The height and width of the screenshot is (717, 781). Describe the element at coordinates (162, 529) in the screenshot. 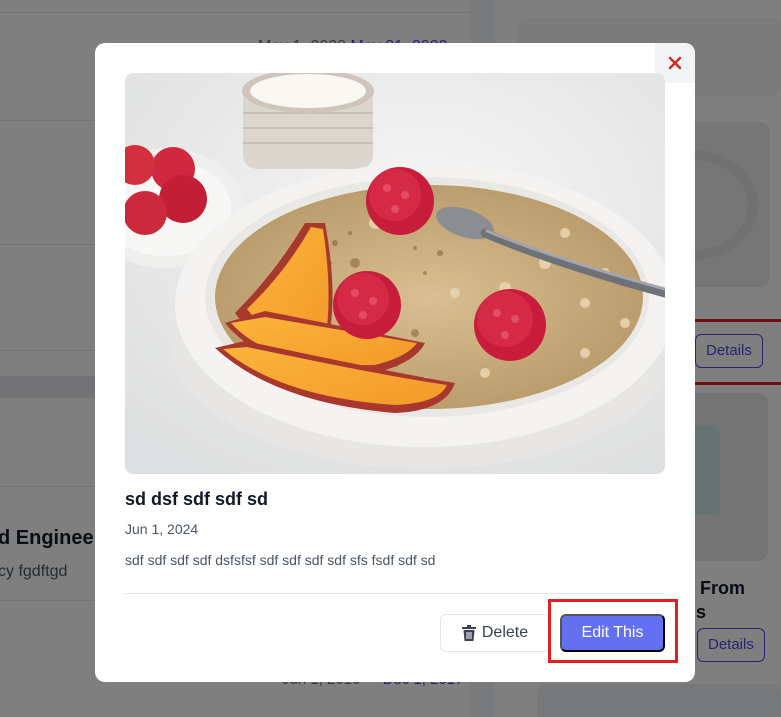

I see `post-date: Jun 1, 2024` at that location.